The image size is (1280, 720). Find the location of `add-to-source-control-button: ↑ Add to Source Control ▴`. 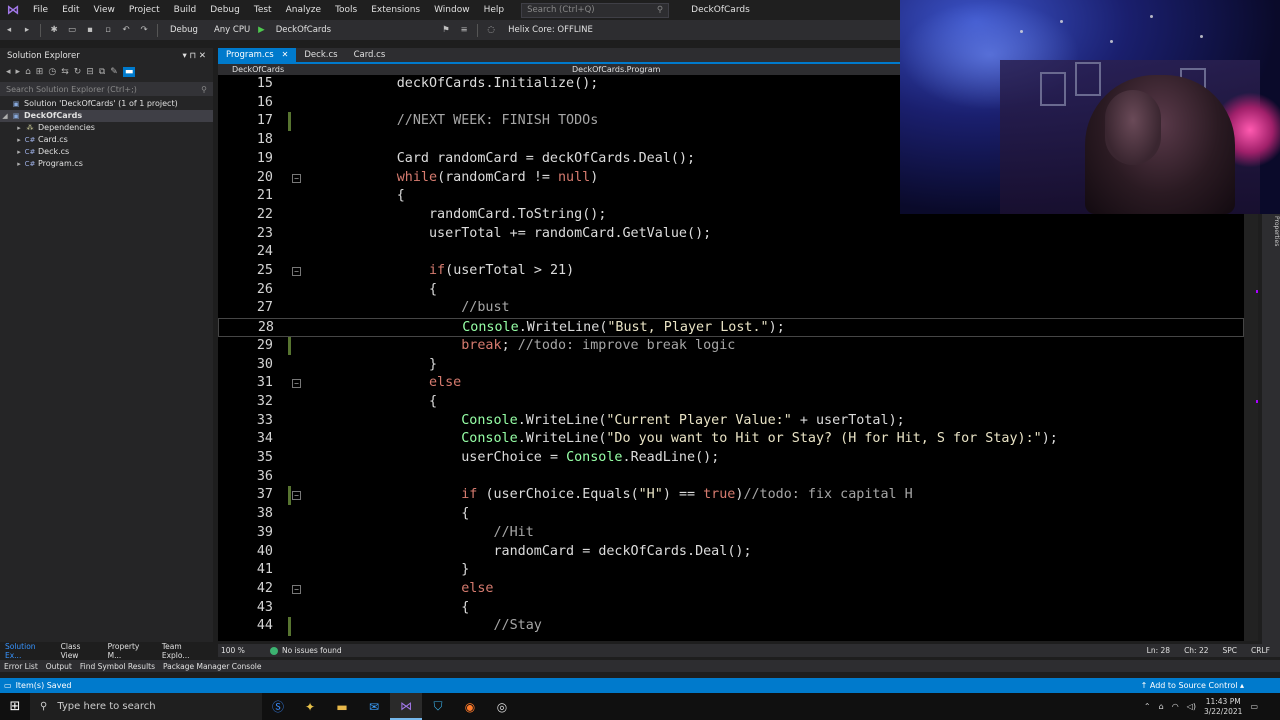

add-to-source-control-button: ↑ Add to Source Control ▴ is located at coordinates (1192, 685).